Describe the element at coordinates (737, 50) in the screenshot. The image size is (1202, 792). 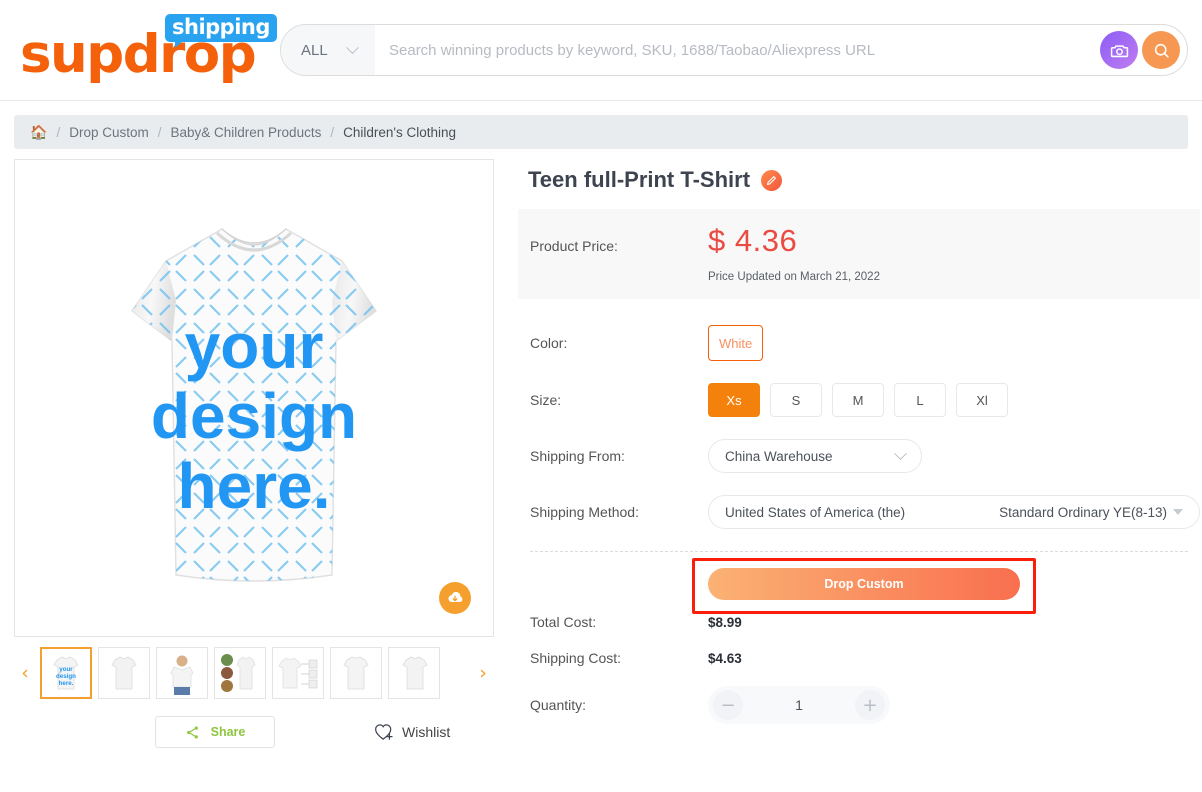
I see `search-input` at that location.